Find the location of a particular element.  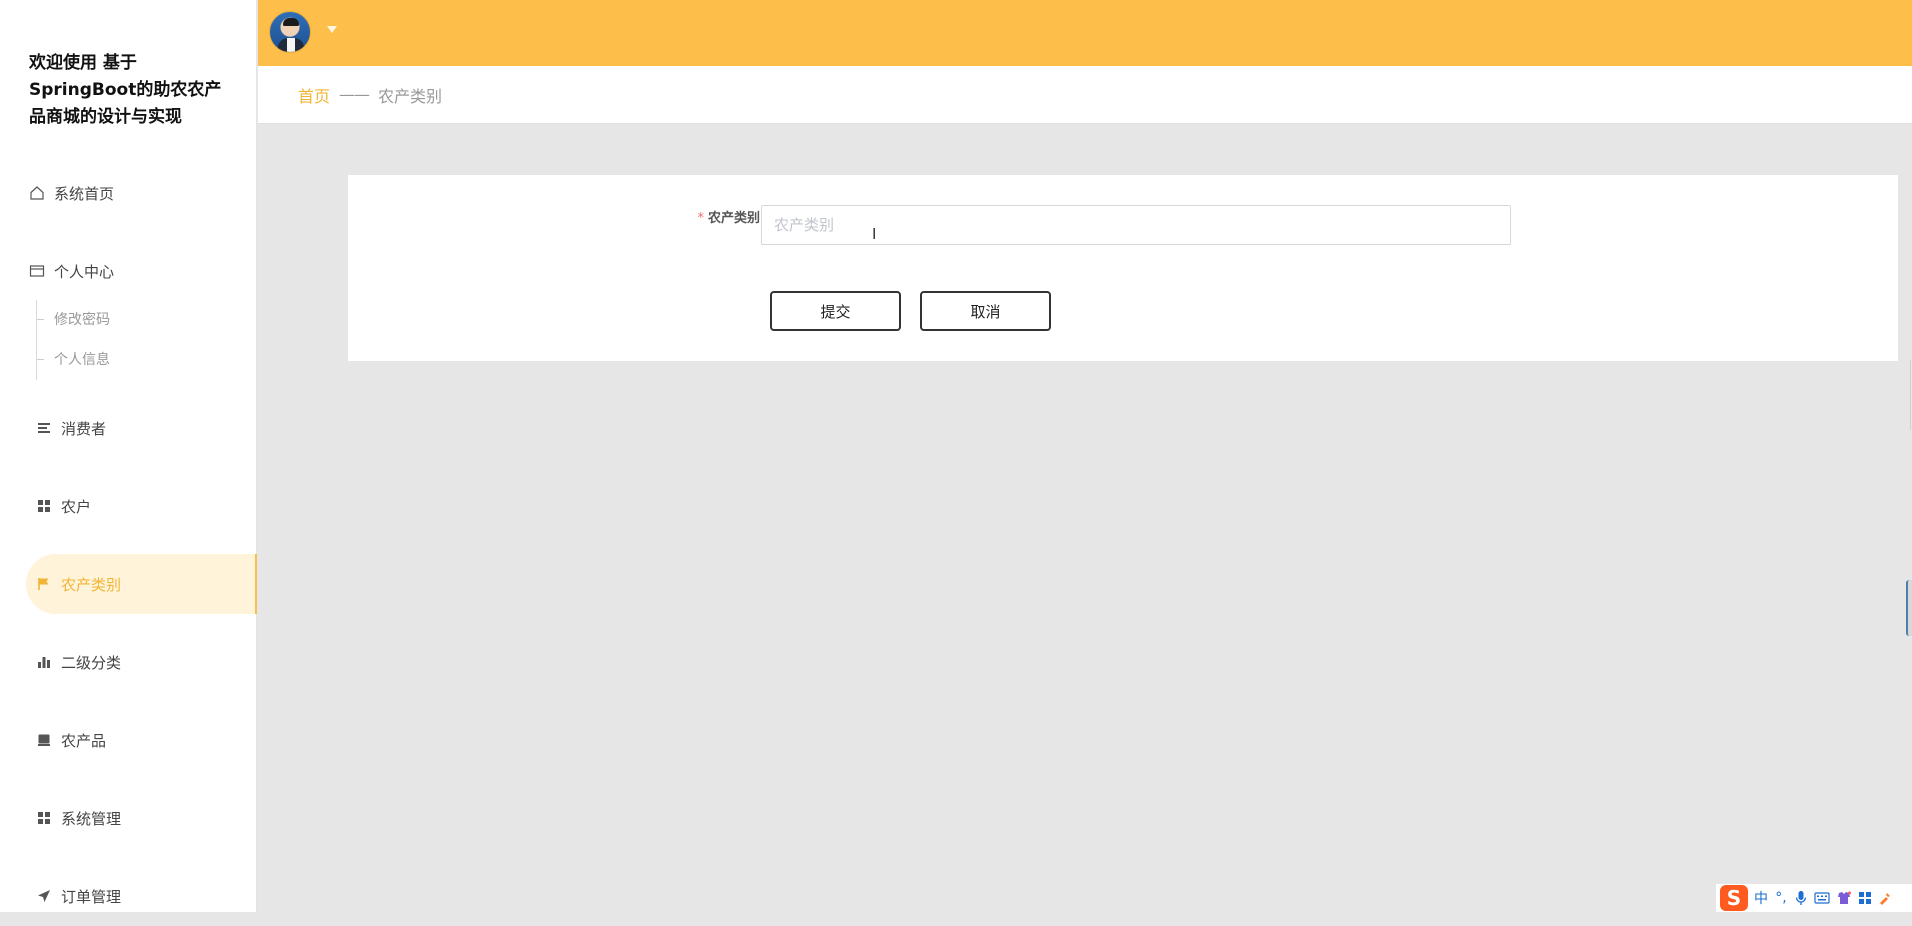

ime-logo: S is located at coordinates (1734, 898).